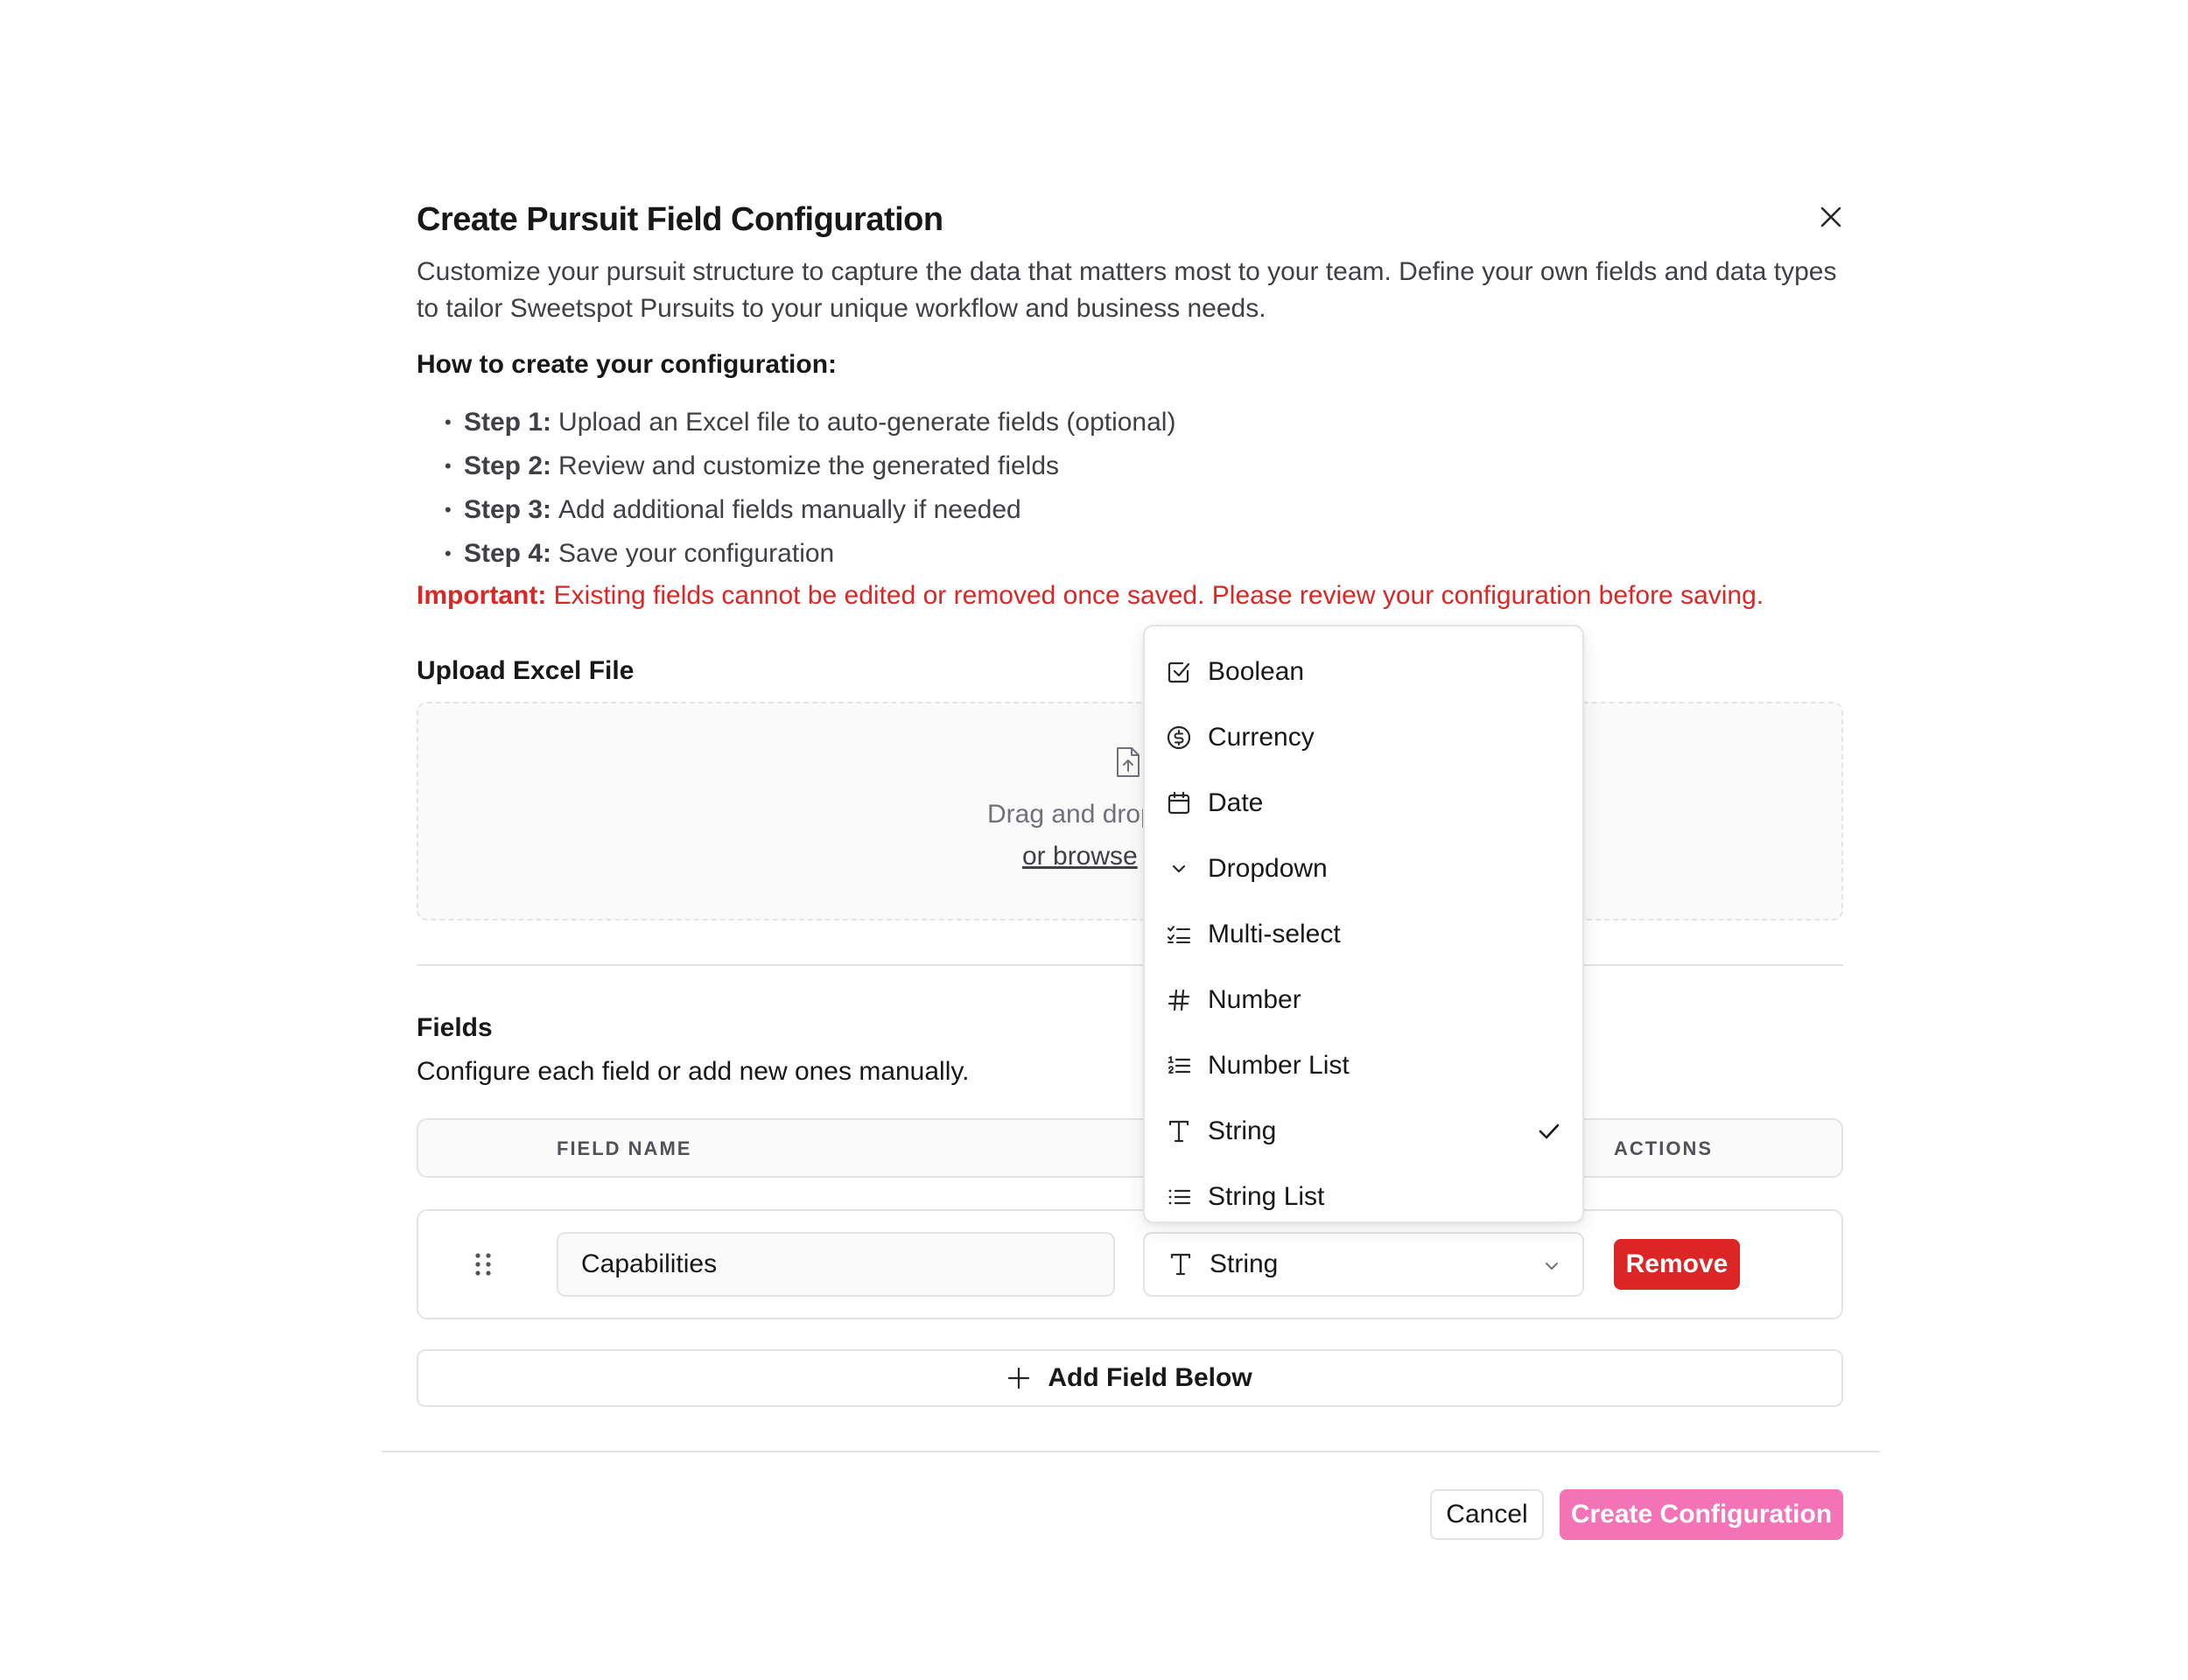 The width and height of the screenshot is (2188, 1680). What do you see at coordinates (1244, 1264) in the screenshot?
I see `field-type-value: String` at bounding box center [1244, 1264].